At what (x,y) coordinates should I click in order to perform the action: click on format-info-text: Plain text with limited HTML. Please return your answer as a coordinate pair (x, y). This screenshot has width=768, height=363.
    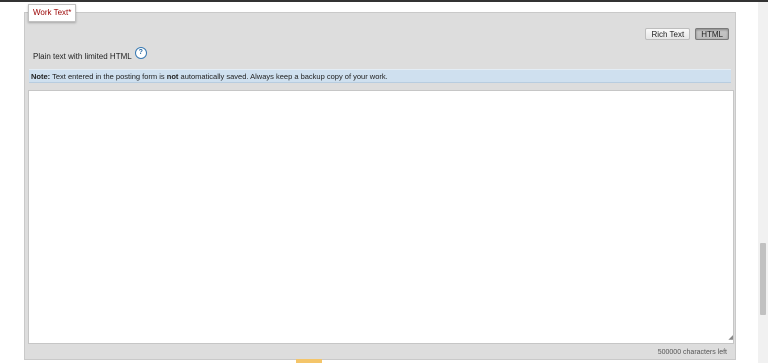
    Looking at the image, I should click on (82, 56).